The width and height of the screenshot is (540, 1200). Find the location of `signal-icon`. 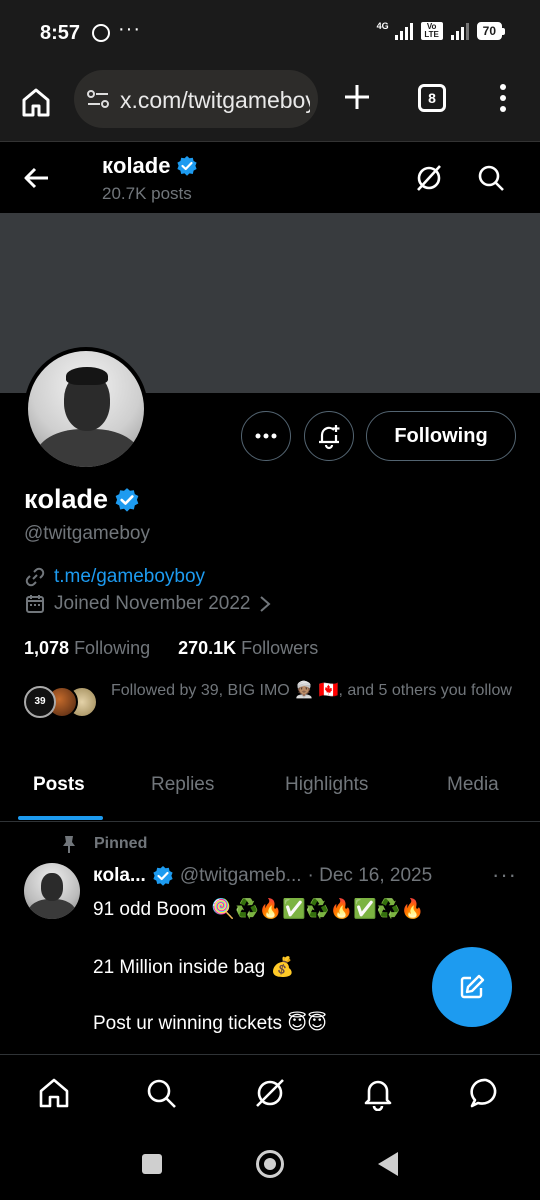

signal-icon is located at coordinates (403, 31).